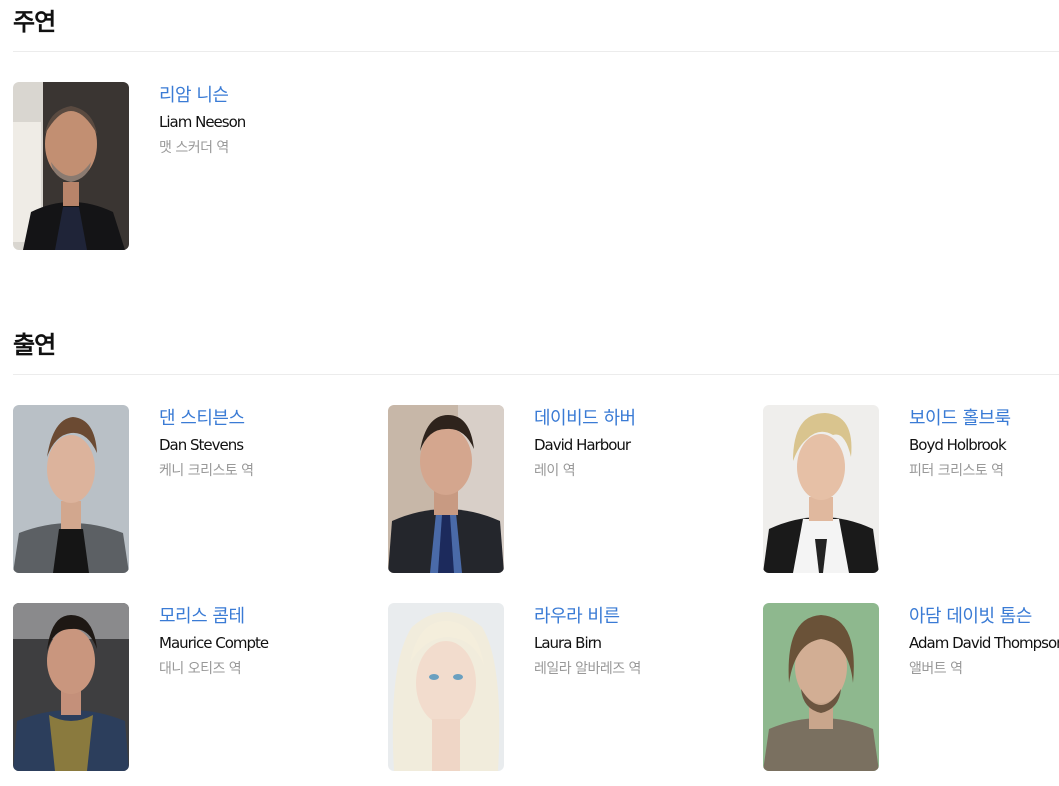 This screenshot has height=786, width=1059. I want to click on supporting-section-title: 출연, so click(34, 345).